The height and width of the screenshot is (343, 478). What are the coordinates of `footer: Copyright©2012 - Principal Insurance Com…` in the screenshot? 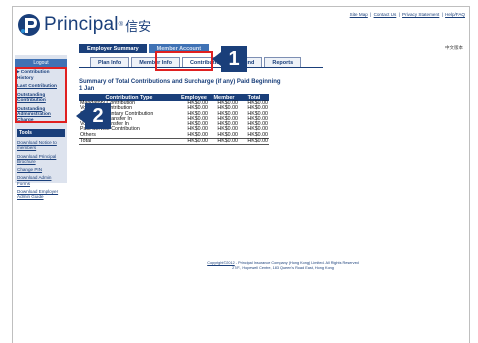 It's located at (283, 266).